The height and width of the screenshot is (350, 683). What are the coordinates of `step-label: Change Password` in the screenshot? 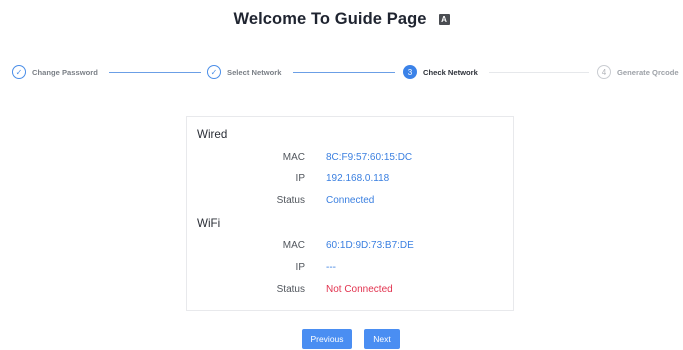 It's located at (65, 72).